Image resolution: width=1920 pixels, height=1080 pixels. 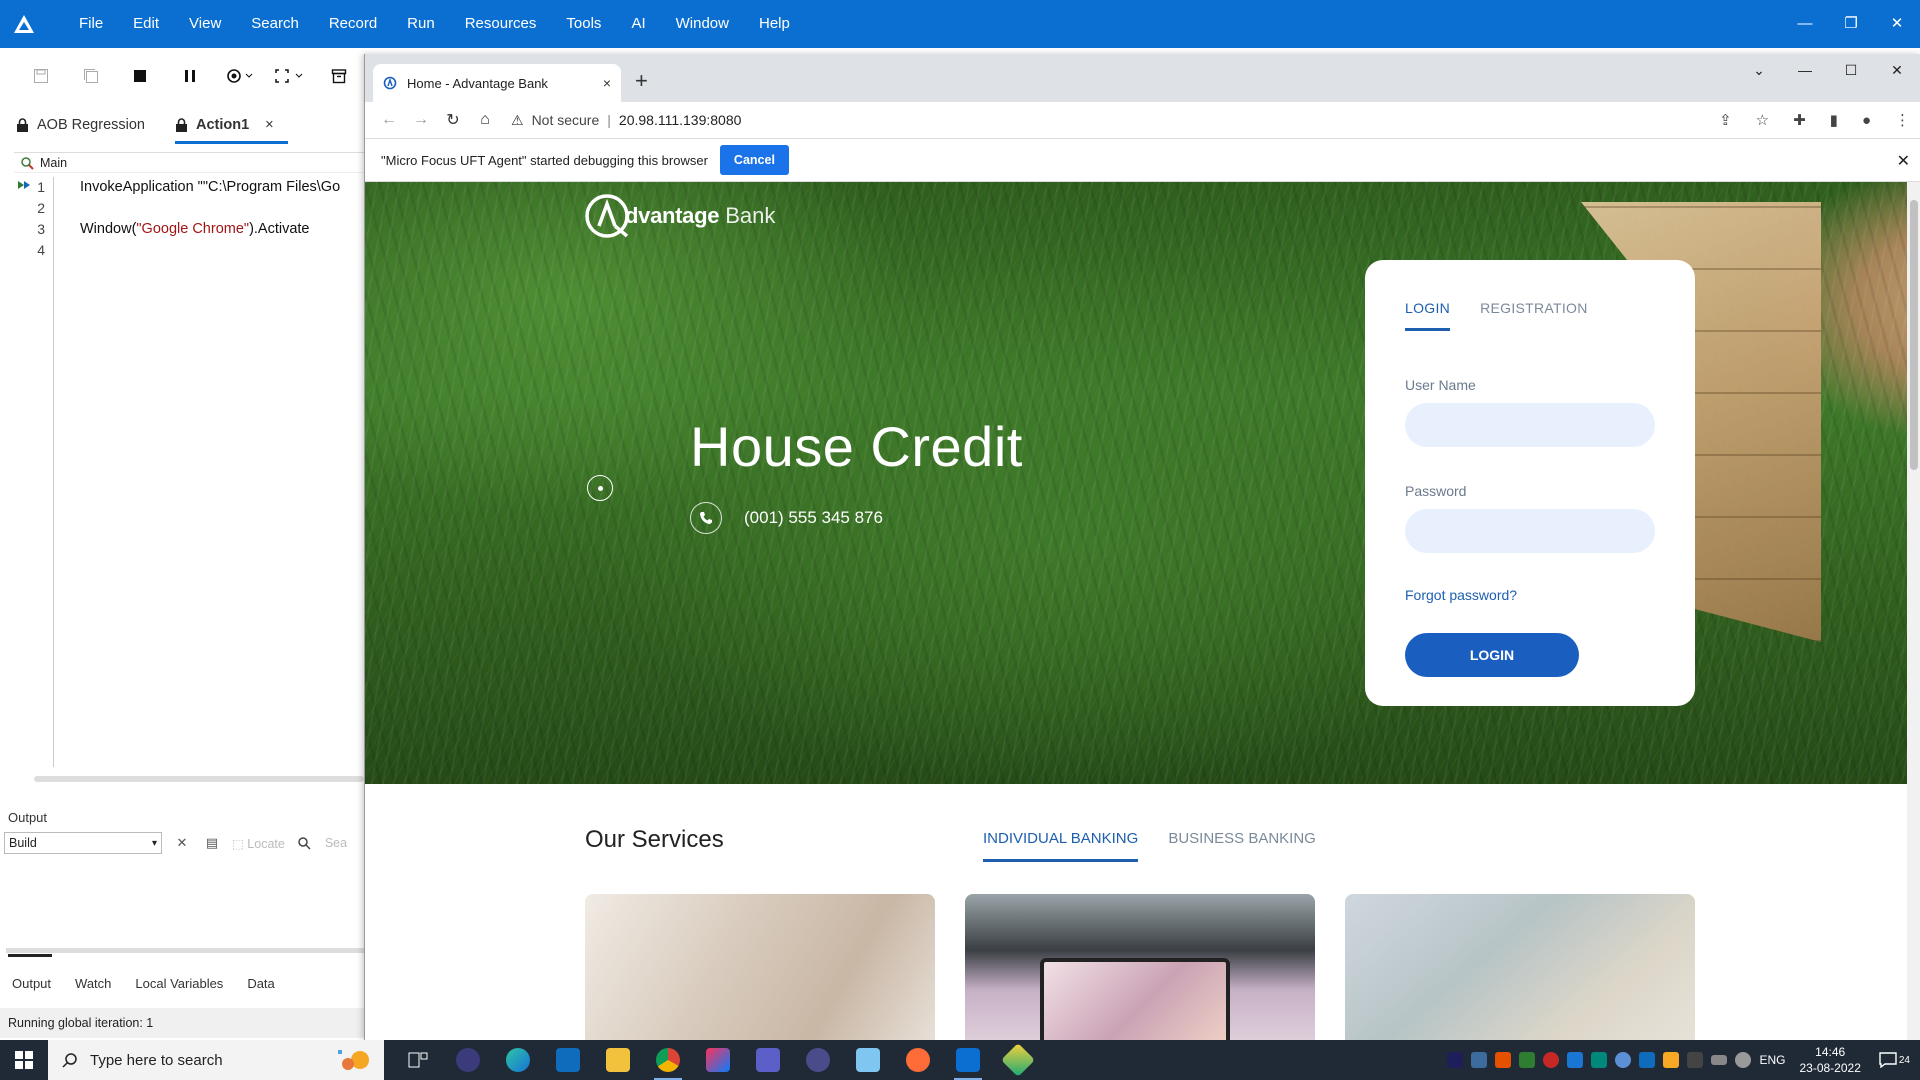 I want to click on bookmark-star-icon: ☆, so click(x=1762, y=120).